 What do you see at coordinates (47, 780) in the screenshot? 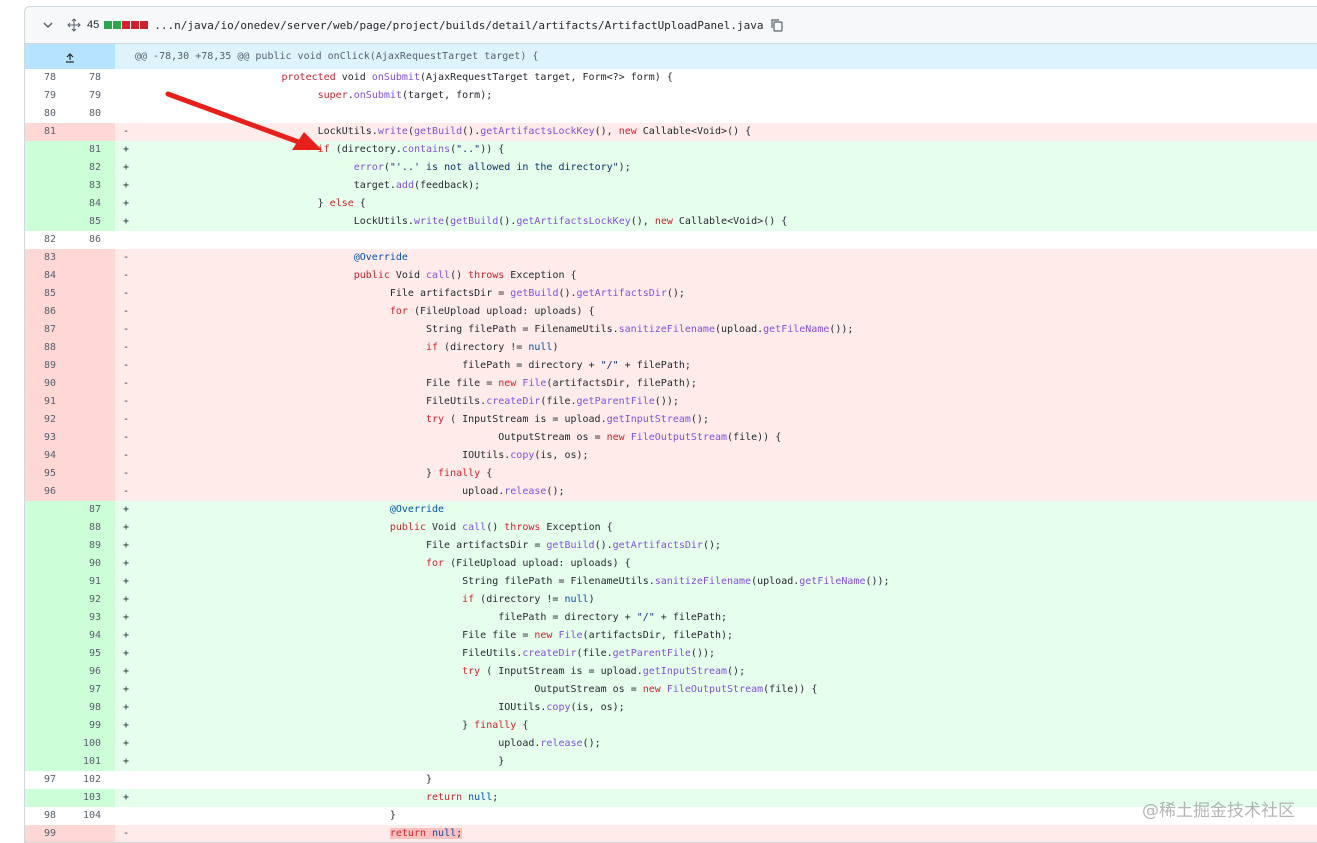
I see `old-line-number: 97` at bounding box center [47, 780].